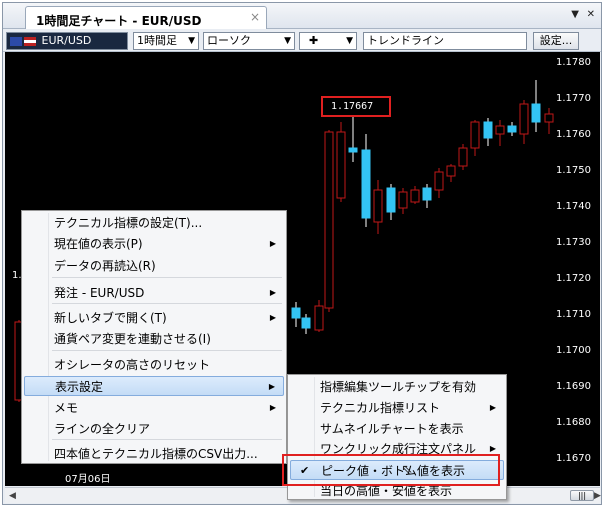  I want to click on menu-item-label: 通貨ペア変更を連動させる(I), so click(132, 339).